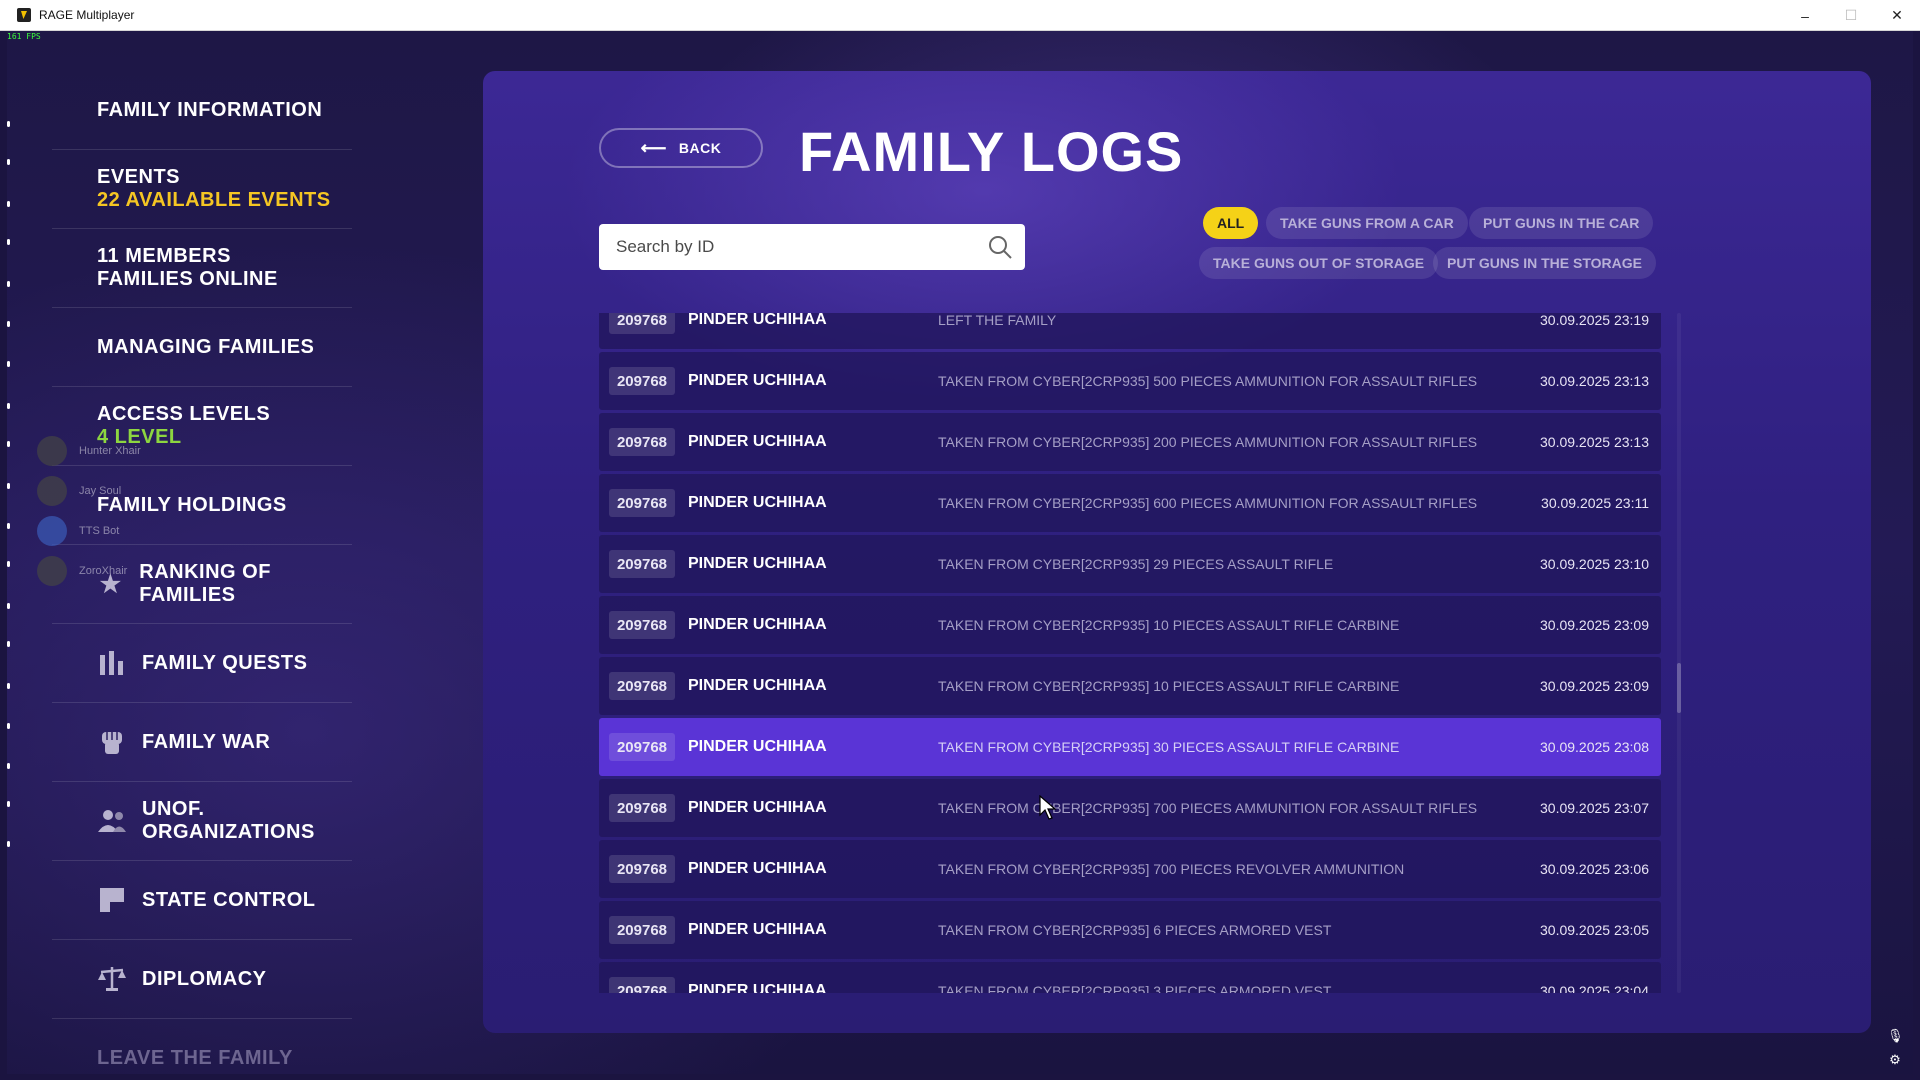 This screenshot has width=1920, height=1080. What do you see at coordinates (103, 571) in the screenshot?
I see `voice-user-name: ZoroXhair` at bounding box center [103, 571].